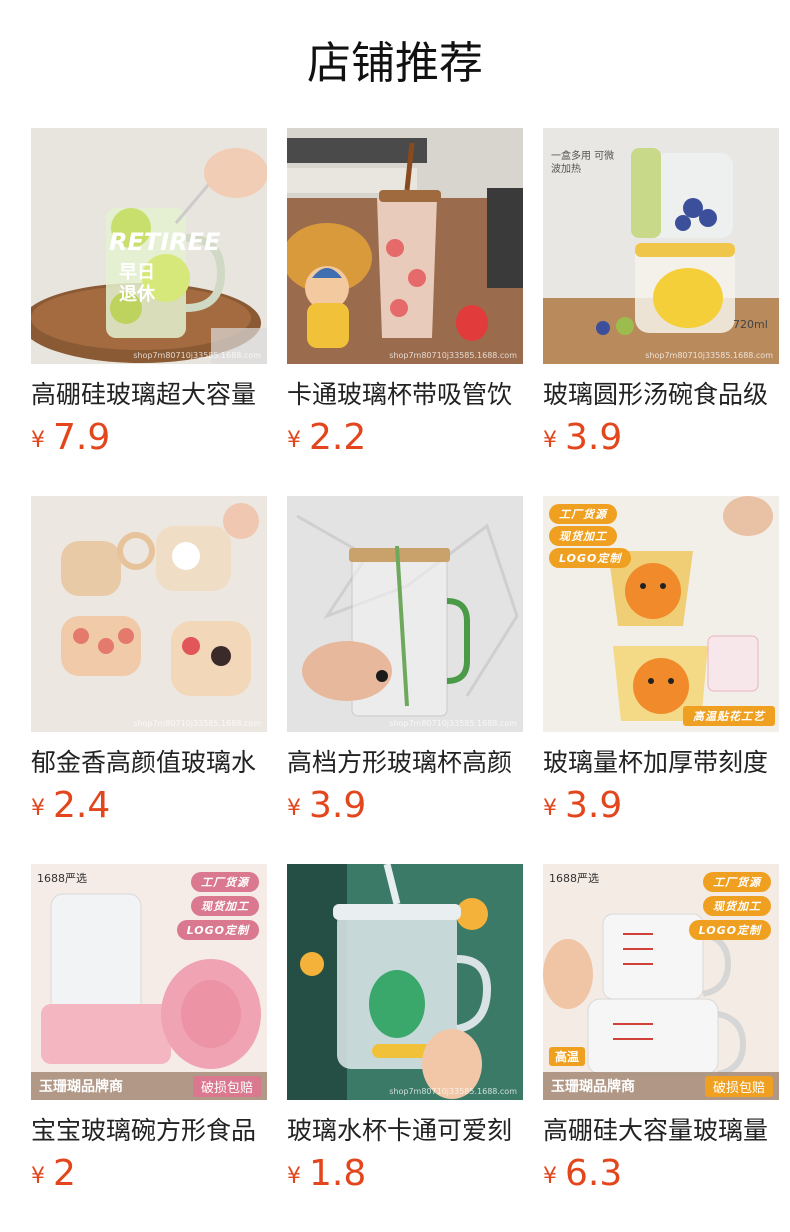 The width and height of the screenshot is (790, 1232). What do you see at coordinates (149, 763) in the screenshot?
I see `product-name: 郁金香高颜值玻璃水` at bounding box center [149, 763].